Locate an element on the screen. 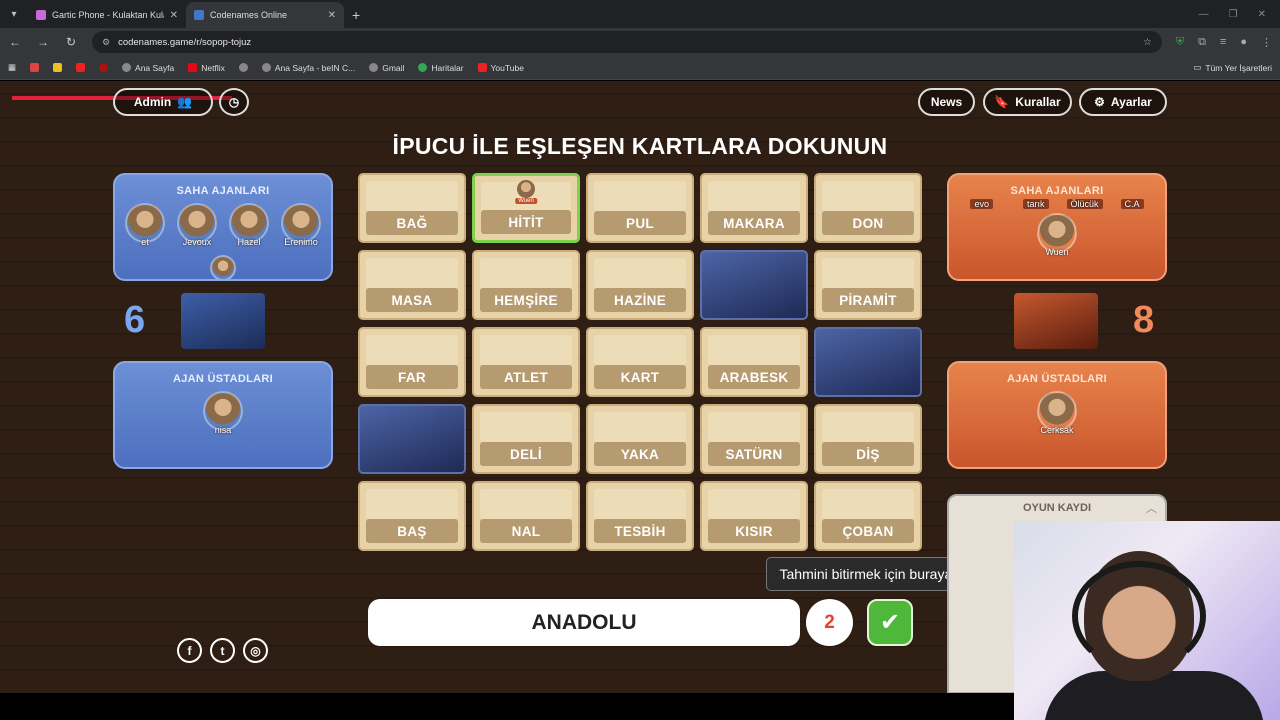  gear-icon: ⚙ is located at coordinates (1099, 102).